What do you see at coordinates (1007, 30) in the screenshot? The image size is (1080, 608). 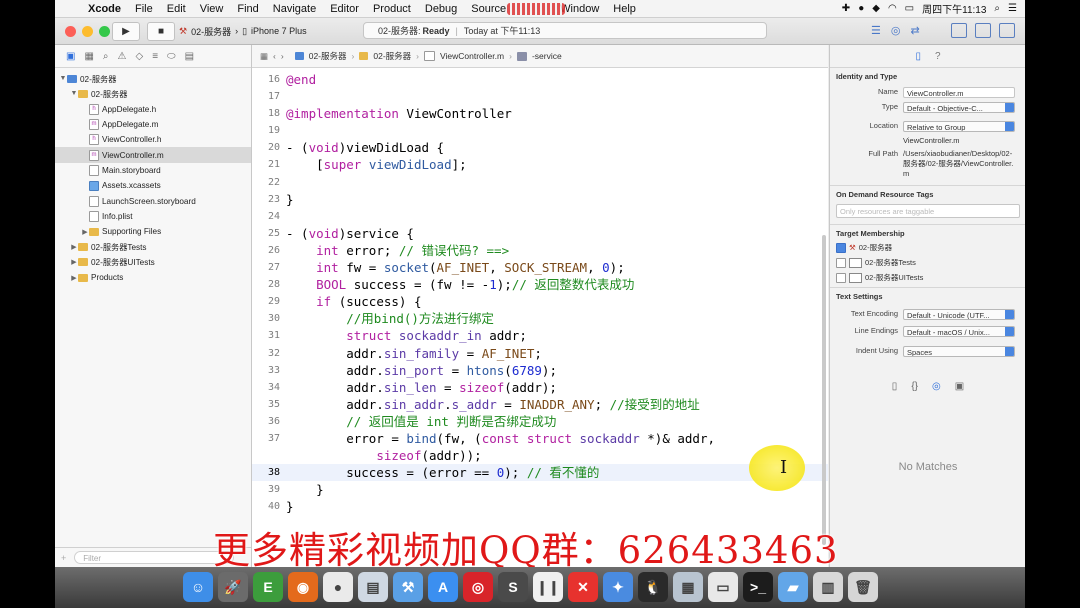 I see `toggle-inspector-icon` at bounding box center [1007, 30].